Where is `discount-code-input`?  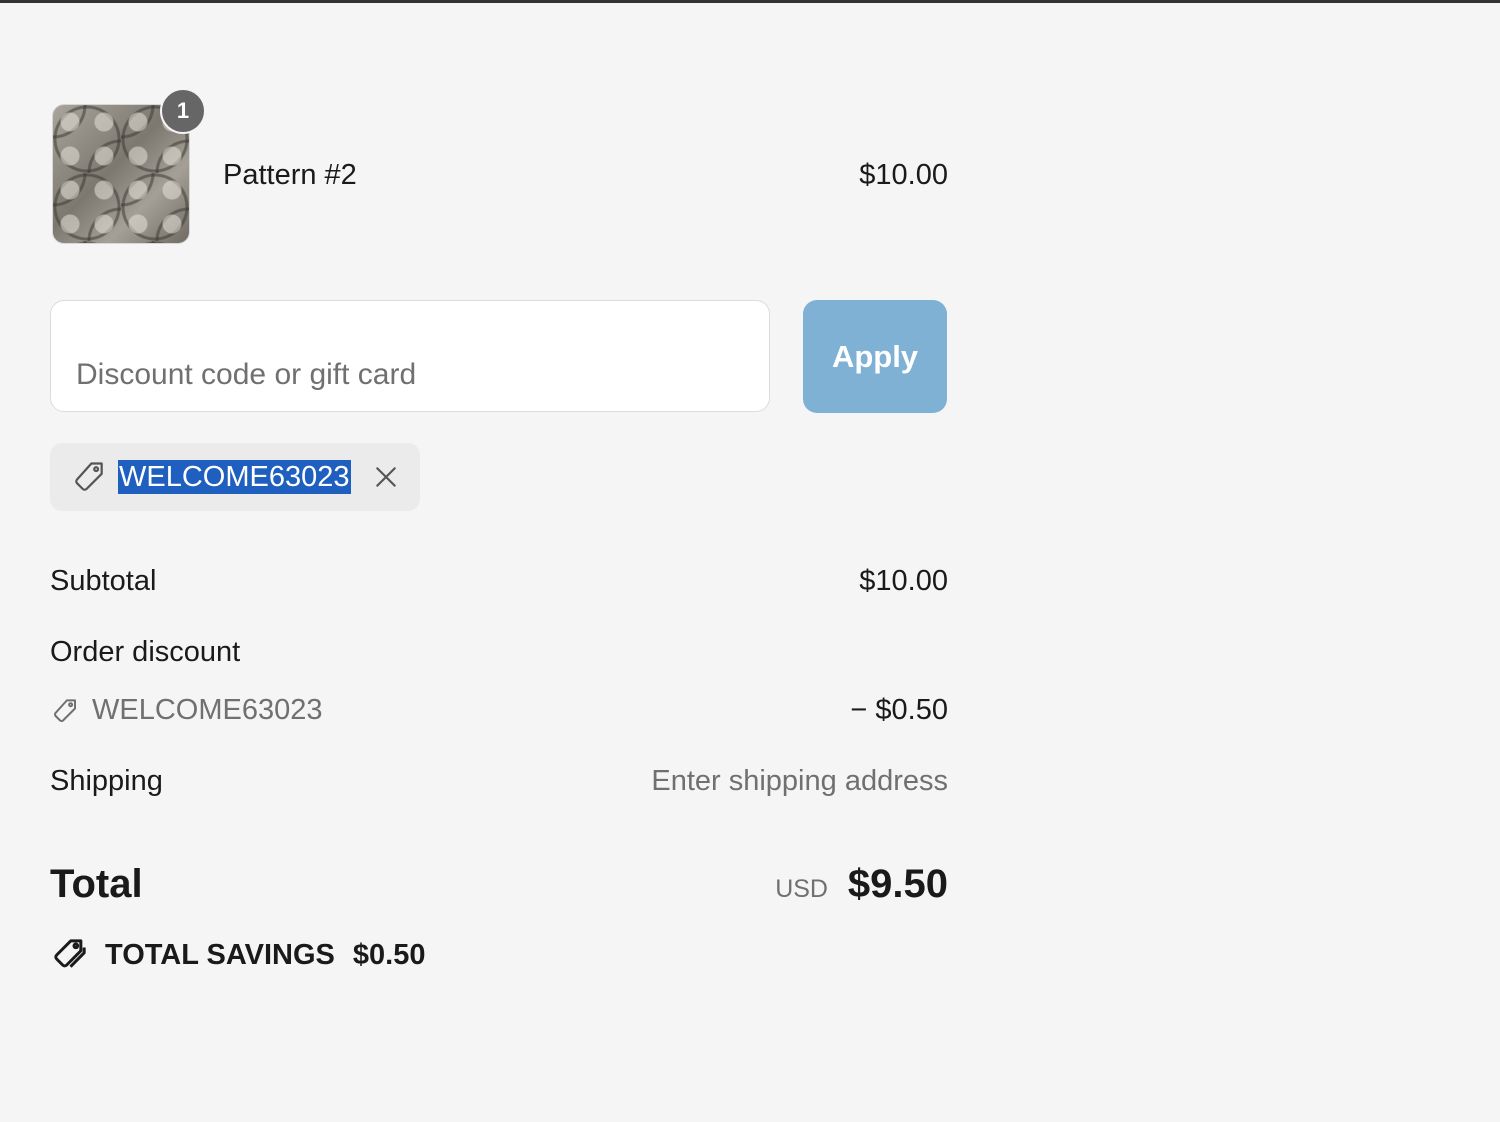 discount-code-input is located at coordinates (410, 356).